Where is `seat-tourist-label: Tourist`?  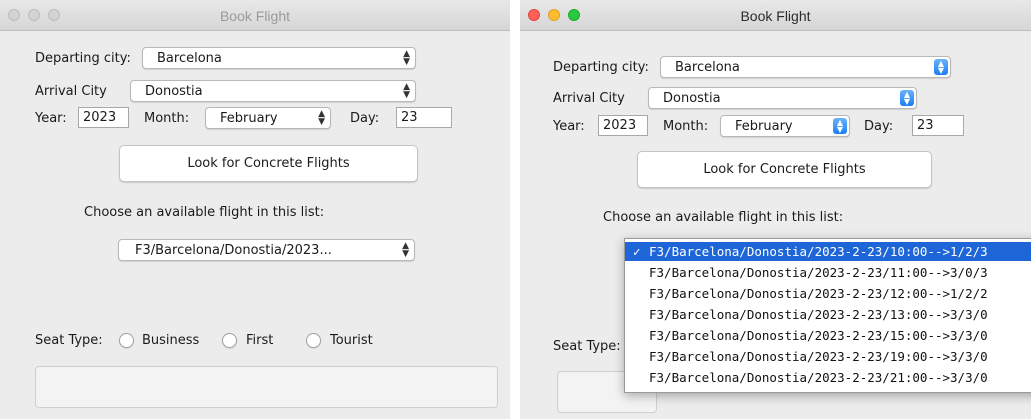 seat-tourist-label: Tourist is located at coordinates (351, 340).